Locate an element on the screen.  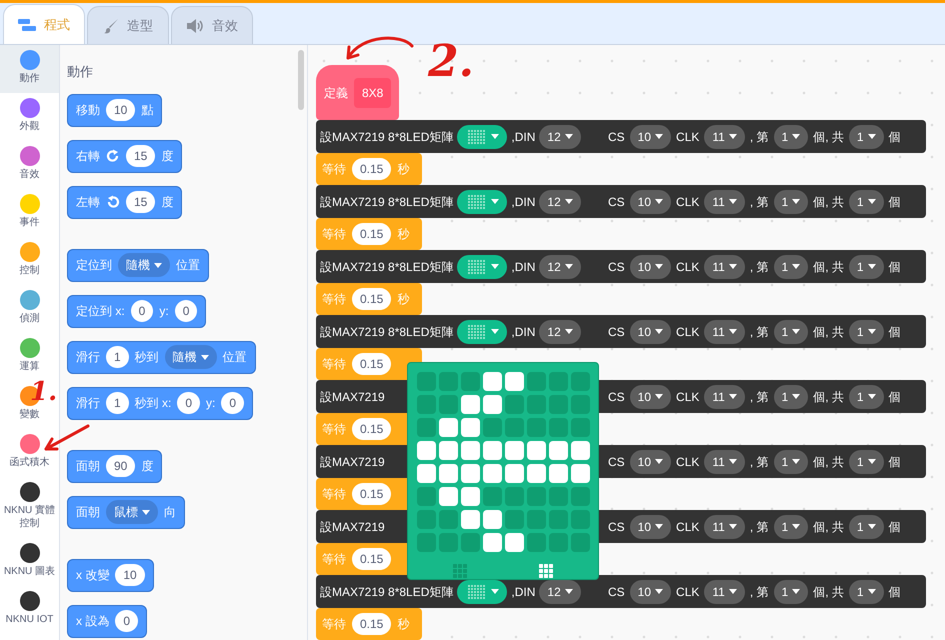
motion-block: 面朝 90 度 is located at coordinates (114, 466).